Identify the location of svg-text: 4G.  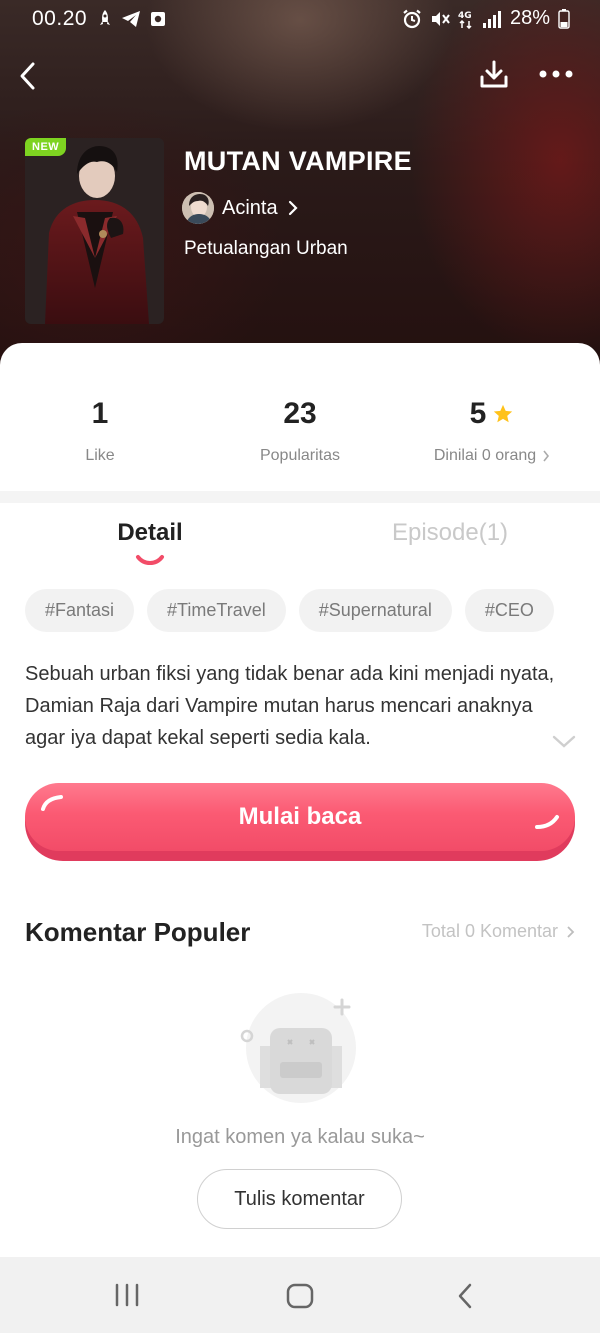
(465, 16).